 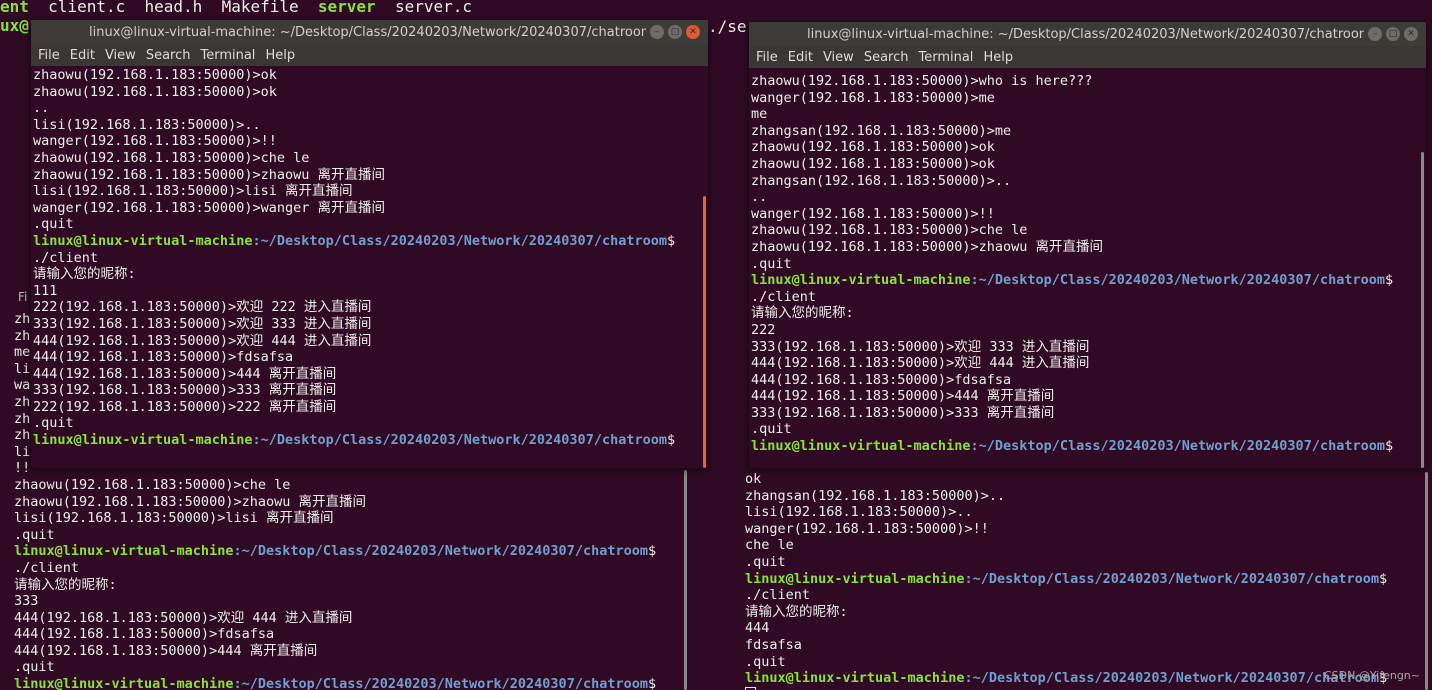 I want to click on terminal-line: 222, so click(x=763, y=329).